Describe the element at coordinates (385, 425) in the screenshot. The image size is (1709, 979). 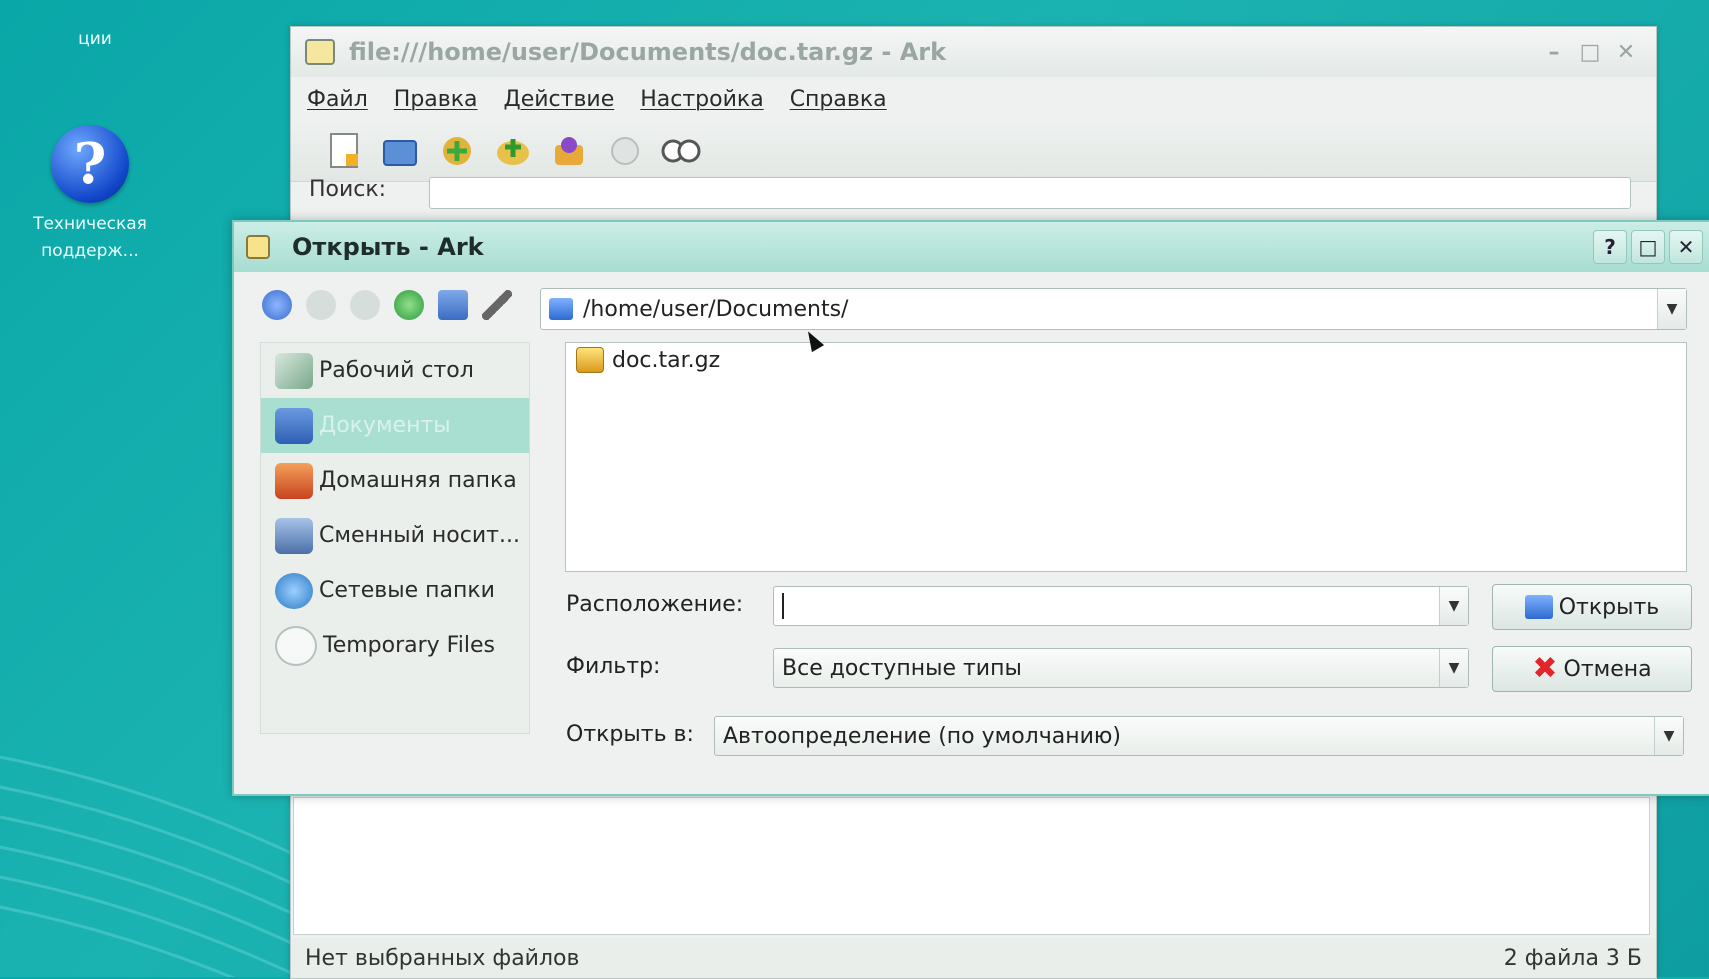
I see `place-label: Документы` at that location.